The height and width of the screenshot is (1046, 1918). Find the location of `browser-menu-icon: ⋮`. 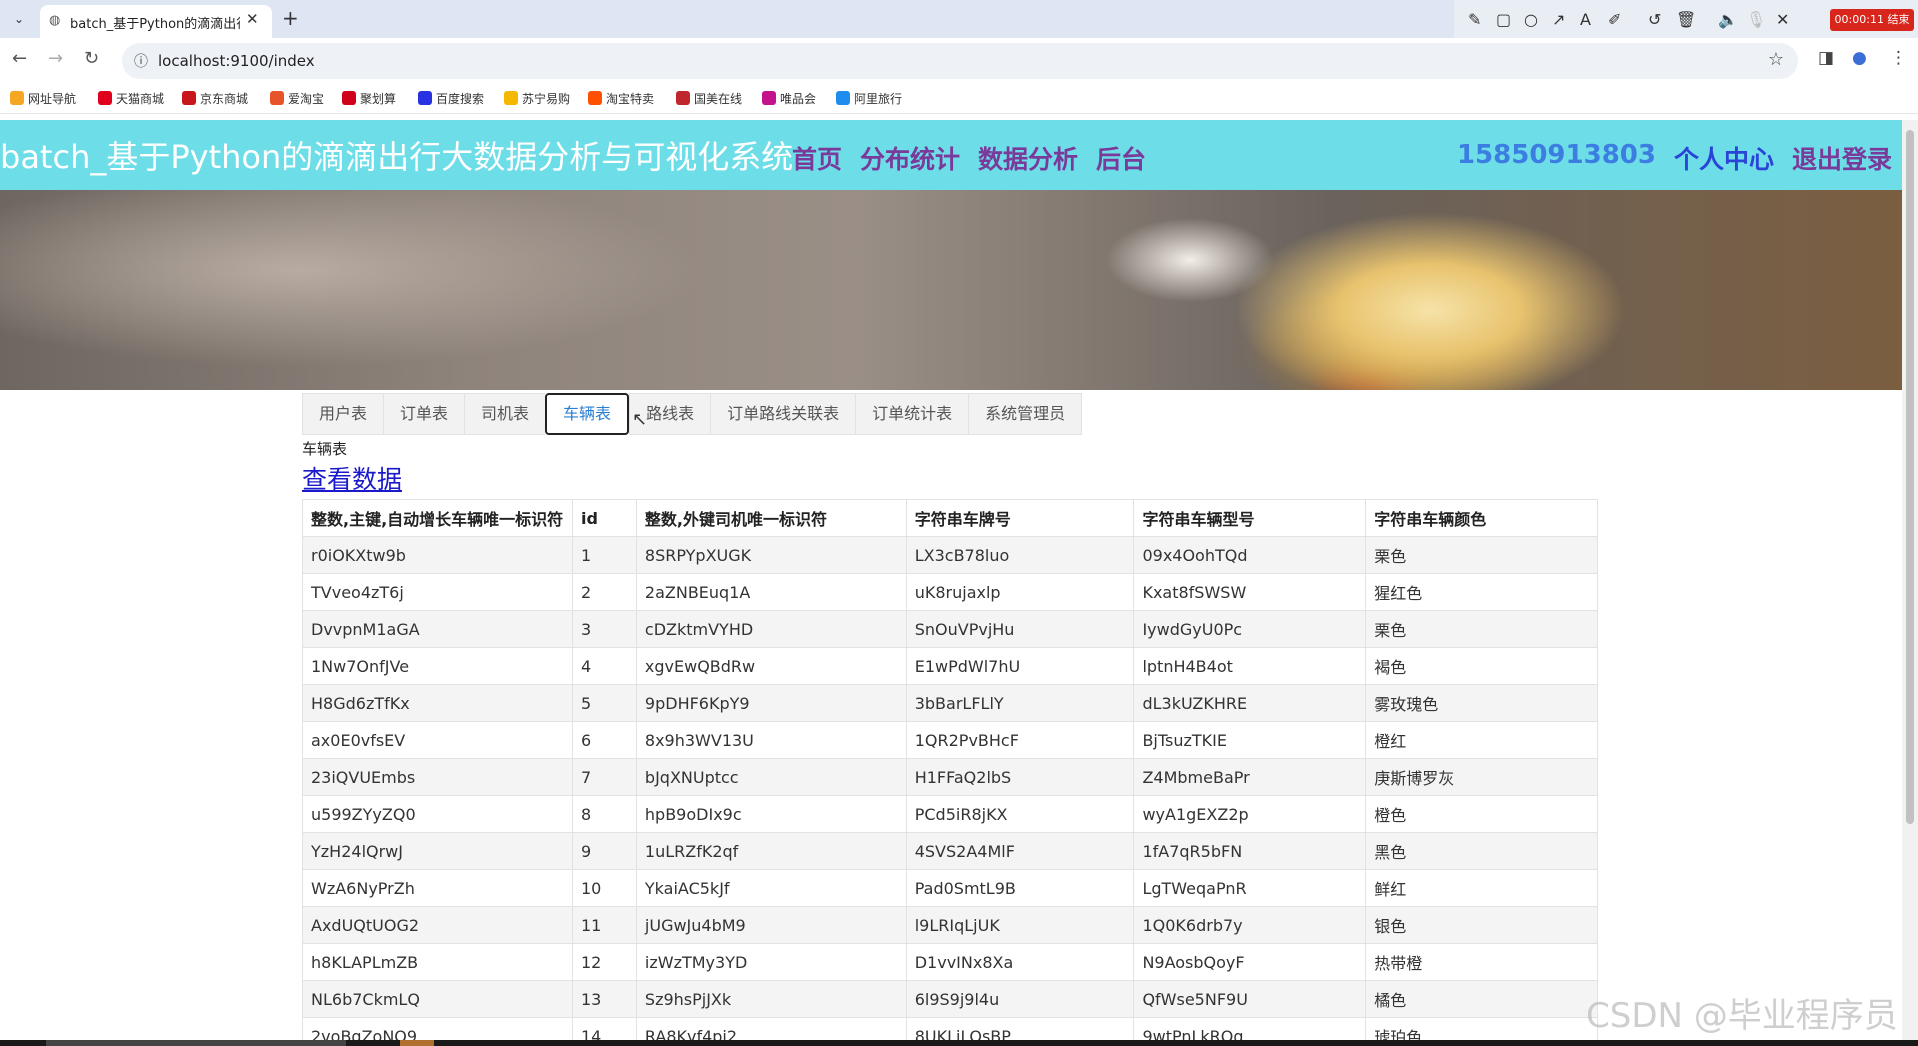

browser-menu-icon: ⋮ is located at coordinates (1898, 58).